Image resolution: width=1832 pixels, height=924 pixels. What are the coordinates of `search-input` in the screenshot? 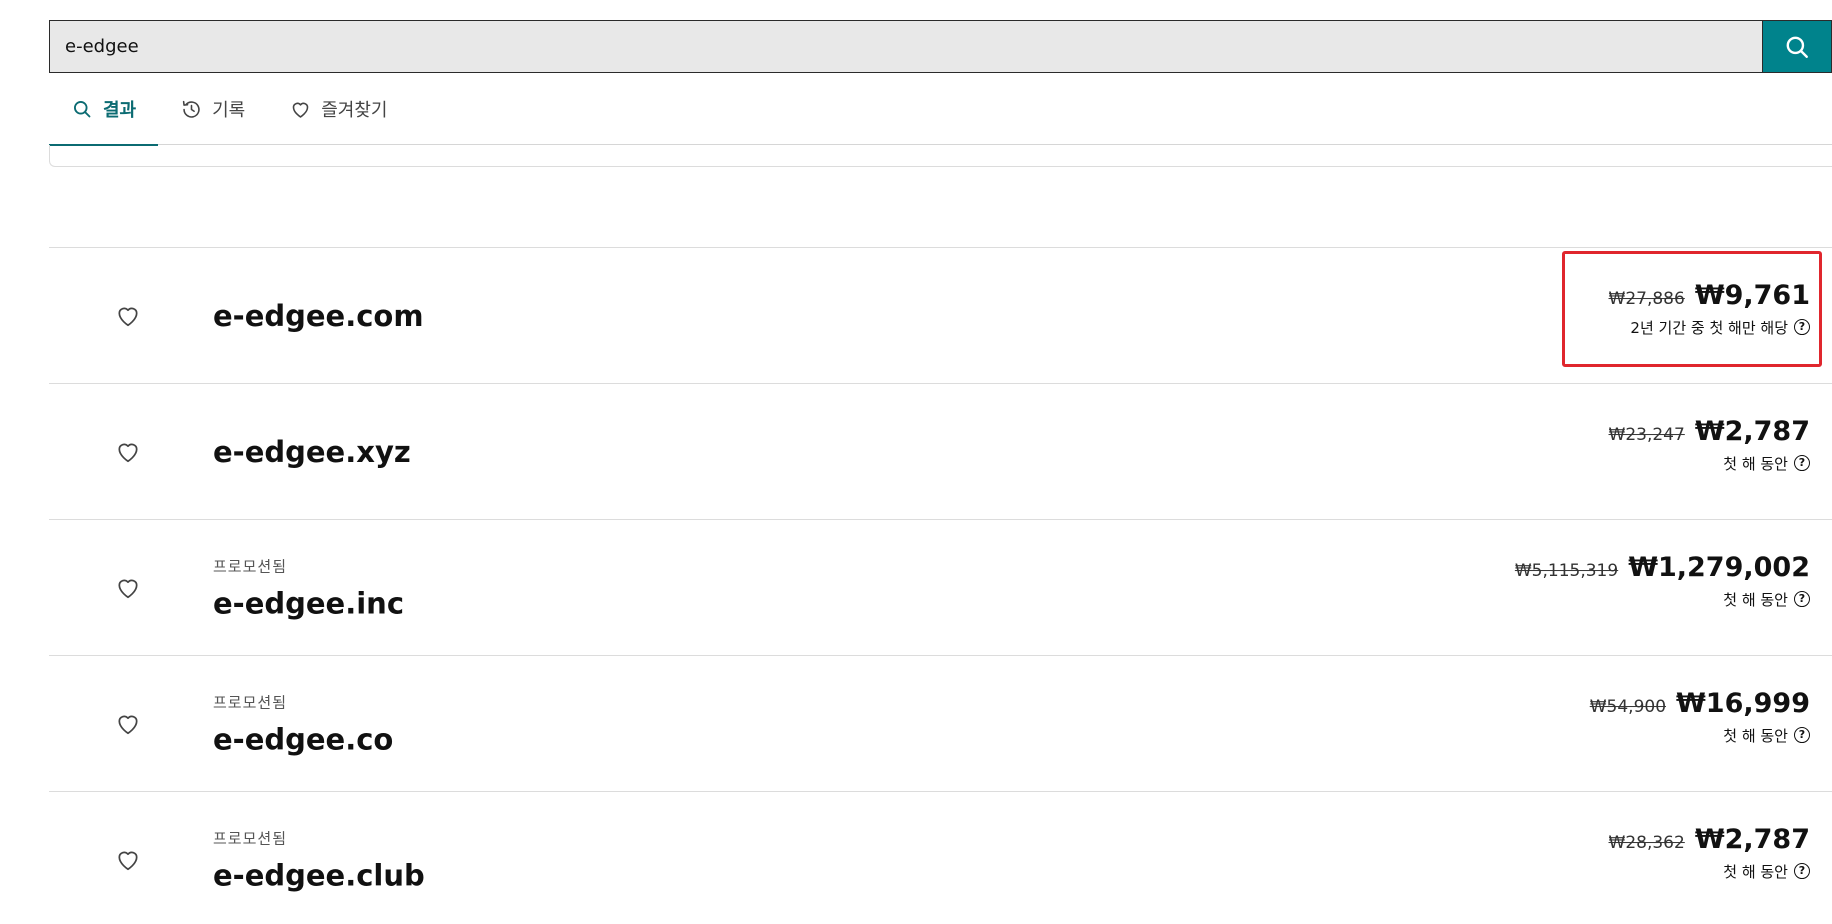 It's located at (905, 46).